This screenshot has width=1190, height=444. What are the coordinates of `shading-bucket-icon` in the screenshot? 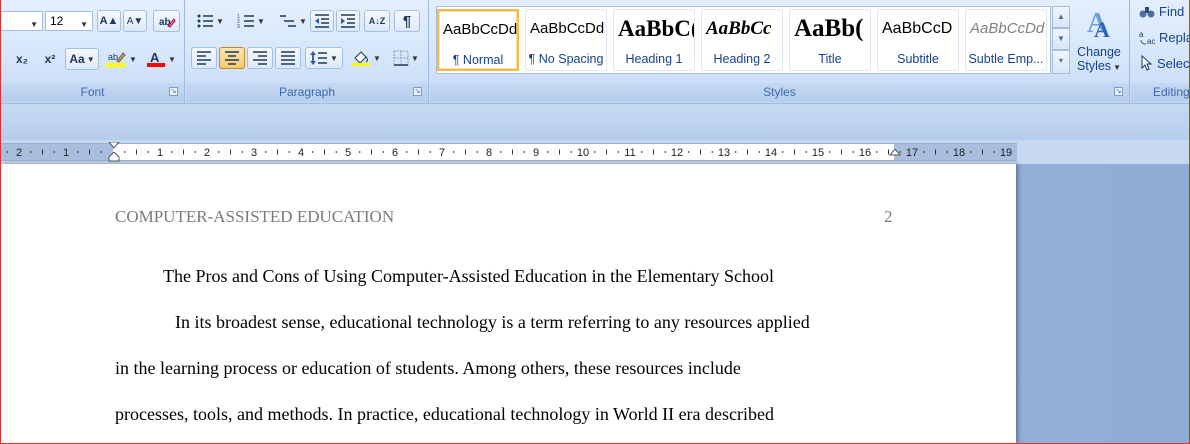 It's located at (361, 58).